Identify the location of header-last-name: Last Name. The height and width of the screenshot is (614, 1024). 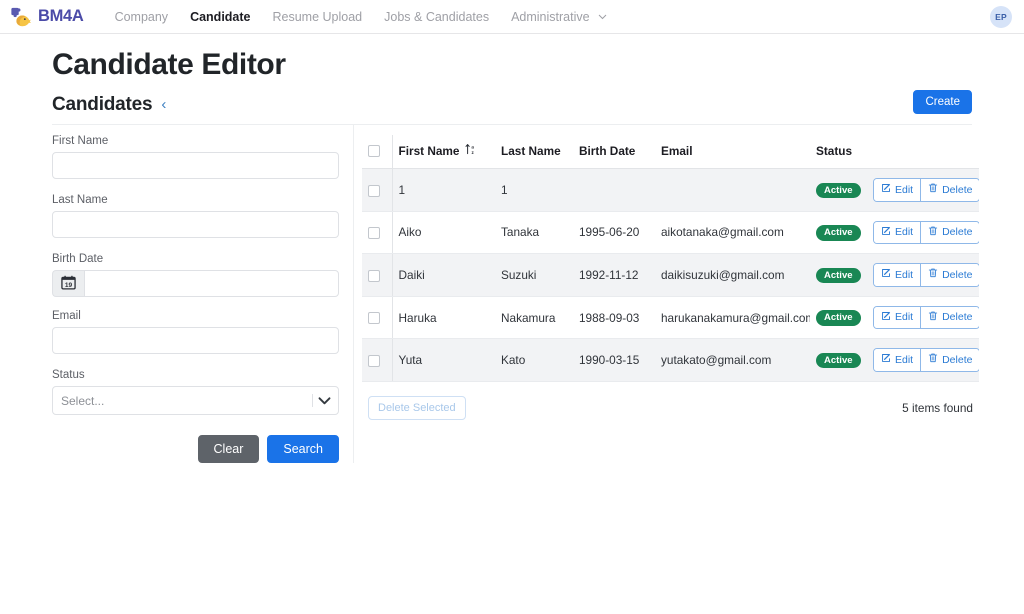
(534, 152).